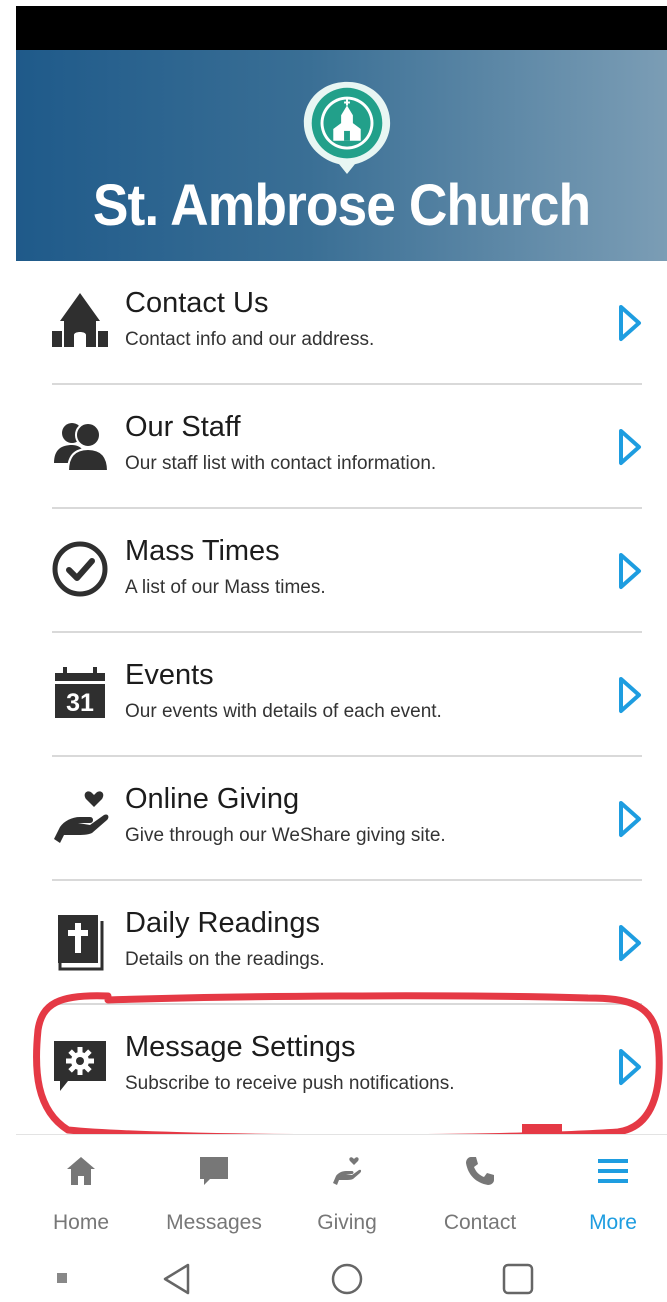  I want to click on menu-item-contact-us: Contact Us Contact info and our address., so click(333, 323).